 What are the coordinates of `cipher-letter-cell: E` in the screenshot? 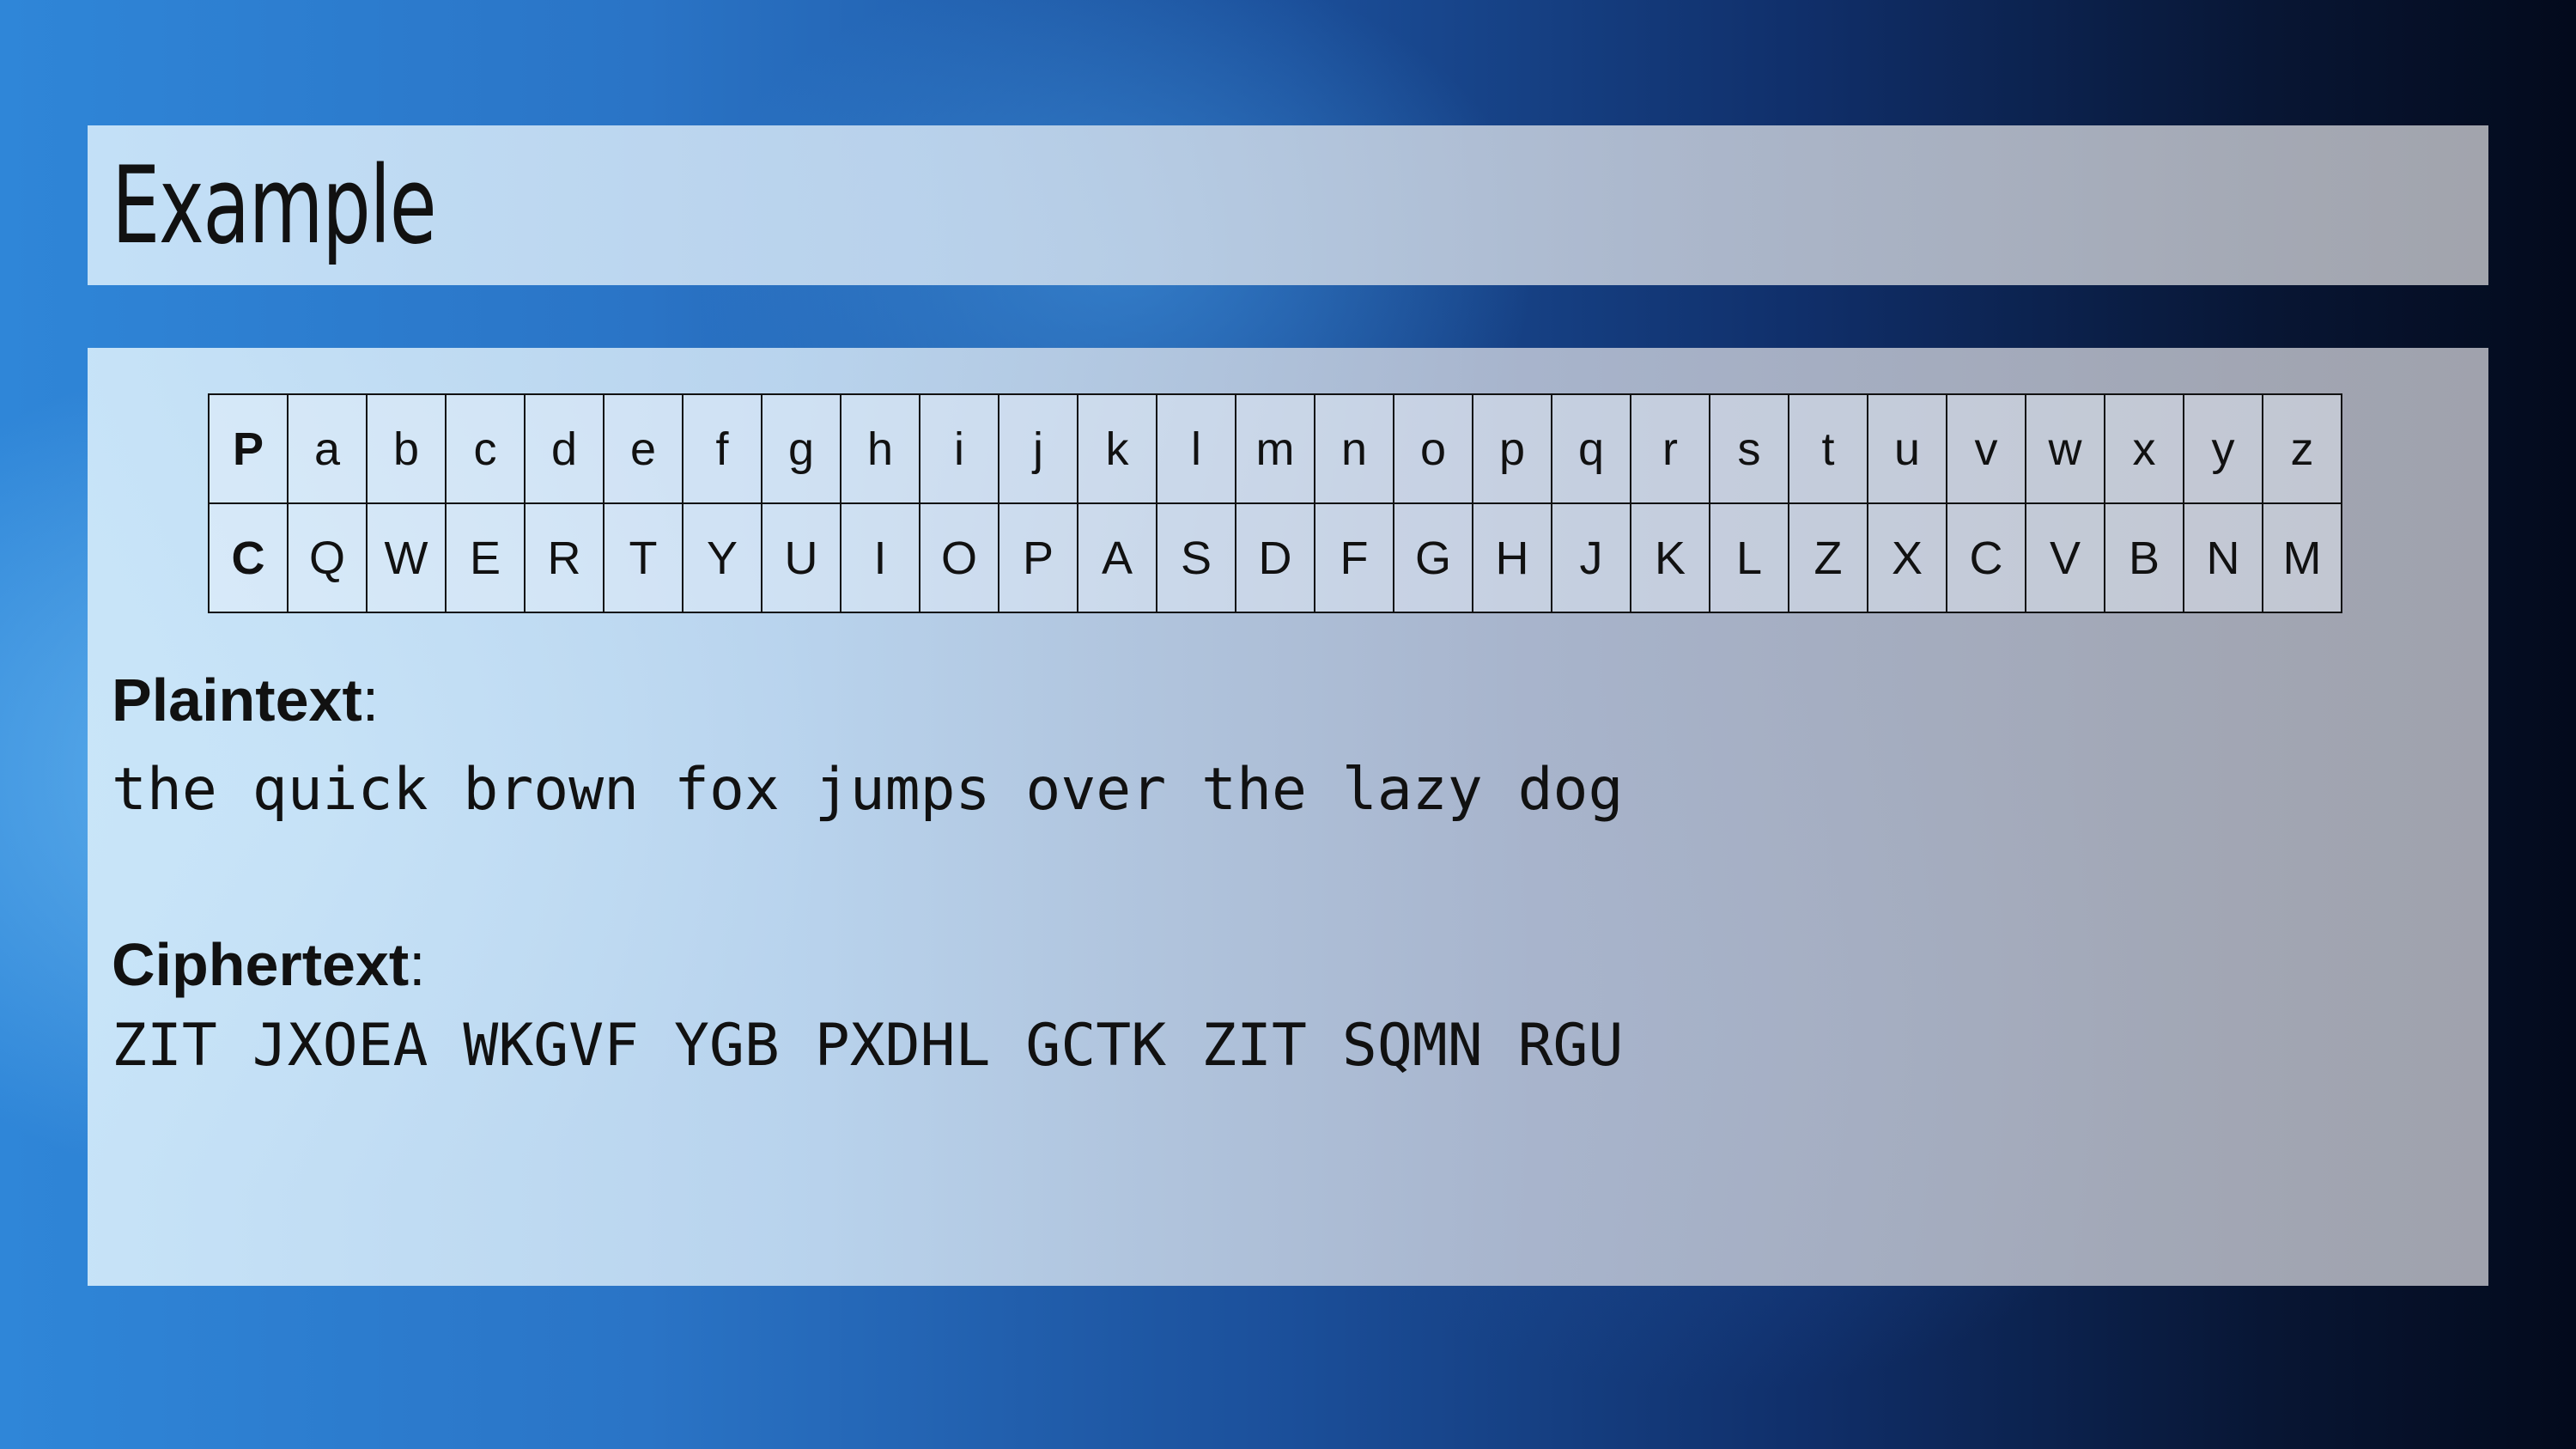 It's located at (486, 557).